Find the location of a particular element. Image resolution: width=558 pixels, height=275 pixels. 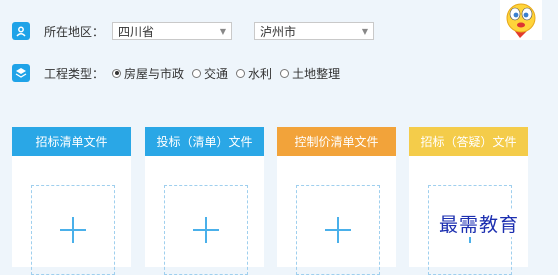

upload-card-tender-list: 招标清单文件 is located at coordinates (71, 201).